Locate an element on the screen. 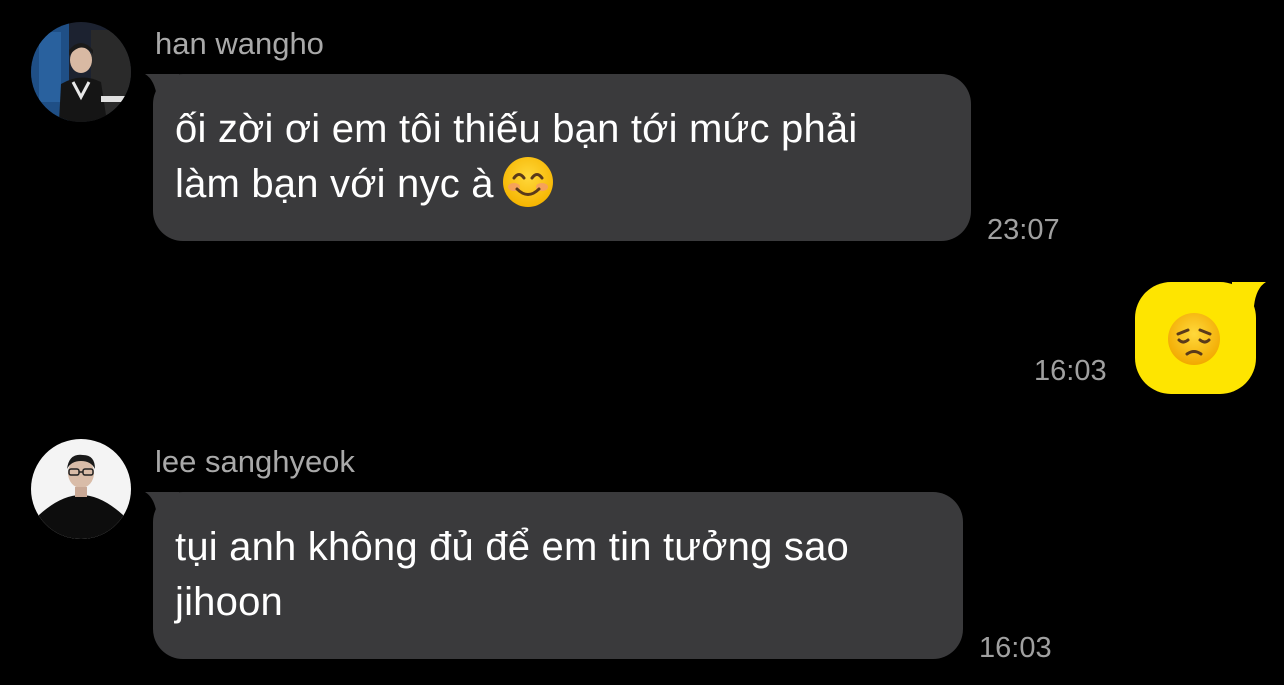 This screenshot has width=1284, height=685. outgoing-message-bubble is located at coordinates (1200, 338).